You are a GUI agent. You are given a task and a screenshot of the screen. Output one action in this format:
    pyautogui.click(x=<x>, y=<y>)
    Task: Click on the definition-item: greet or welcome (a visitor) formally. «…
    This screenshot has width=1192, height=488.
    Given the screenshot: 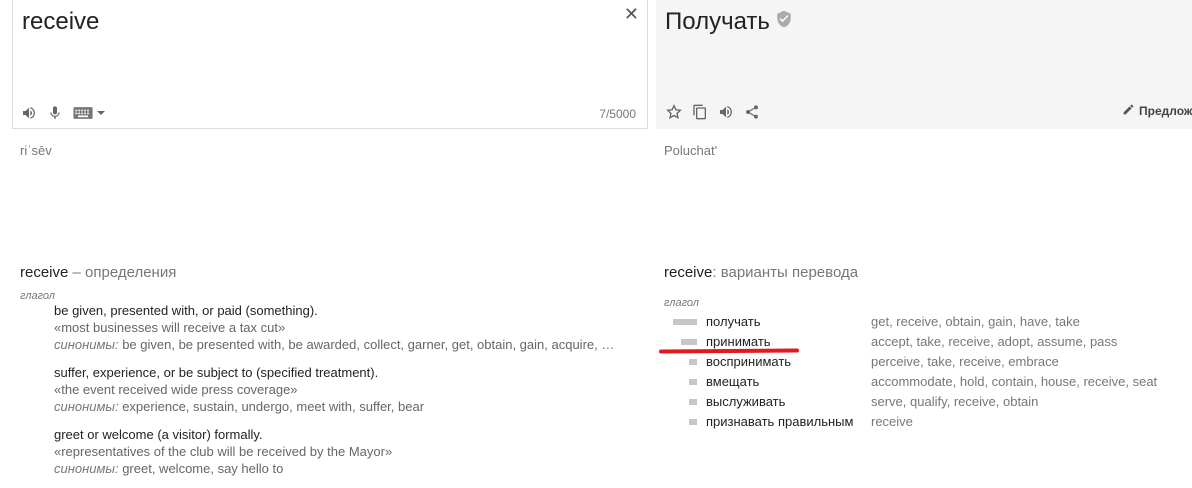 What is the action you would take?
    pyautogui.click(x=344, y=451)
    